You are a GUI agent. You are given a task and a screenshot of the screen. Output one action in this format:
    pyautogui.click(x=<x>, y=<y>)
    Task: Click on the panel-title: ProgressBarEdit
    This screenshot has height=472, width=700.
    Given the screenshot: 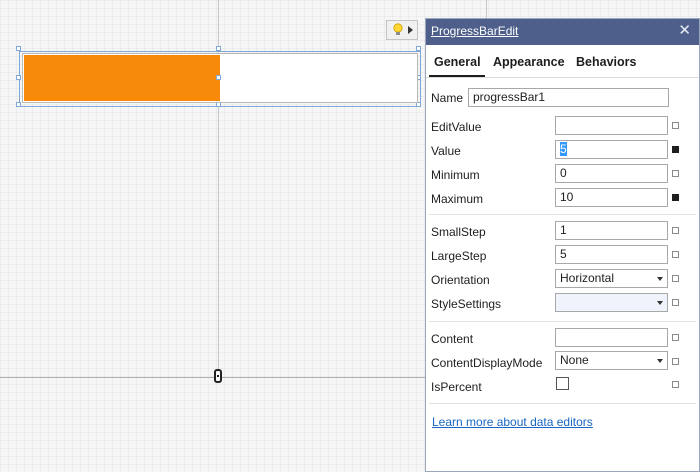 What is the action you would take?
    pyautogui.click(x=474, y=31)
    